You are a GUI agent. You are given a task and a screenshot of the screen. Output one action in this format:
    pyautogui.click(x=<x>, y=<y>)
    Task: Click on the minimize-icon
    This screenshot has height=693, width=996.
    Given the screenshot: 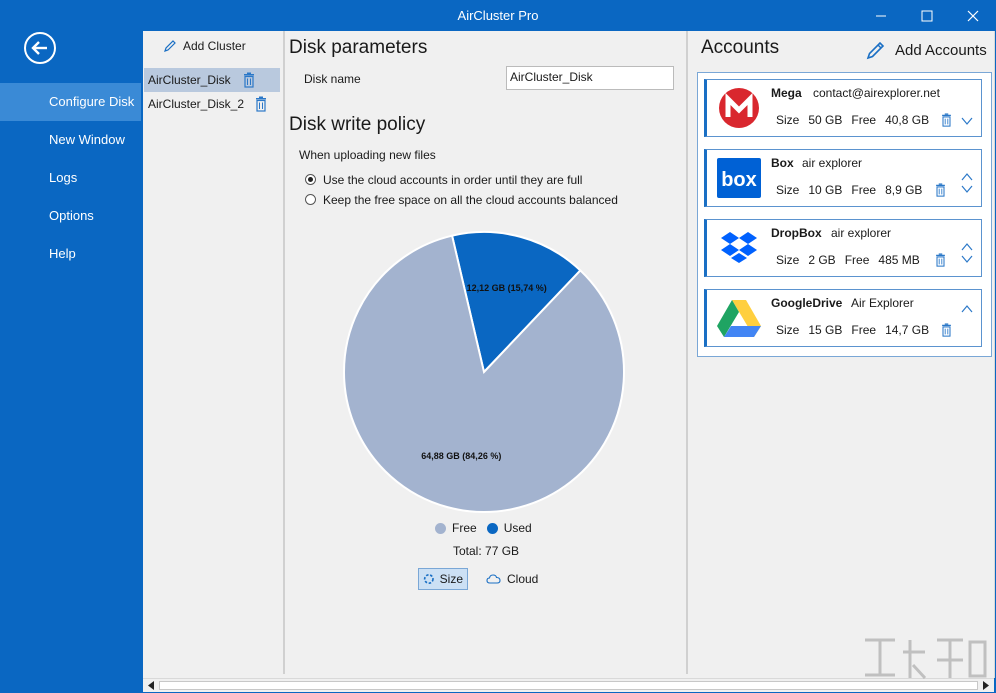 What is the action you would take?
    pyautogui.click(x=881, y=15)
    